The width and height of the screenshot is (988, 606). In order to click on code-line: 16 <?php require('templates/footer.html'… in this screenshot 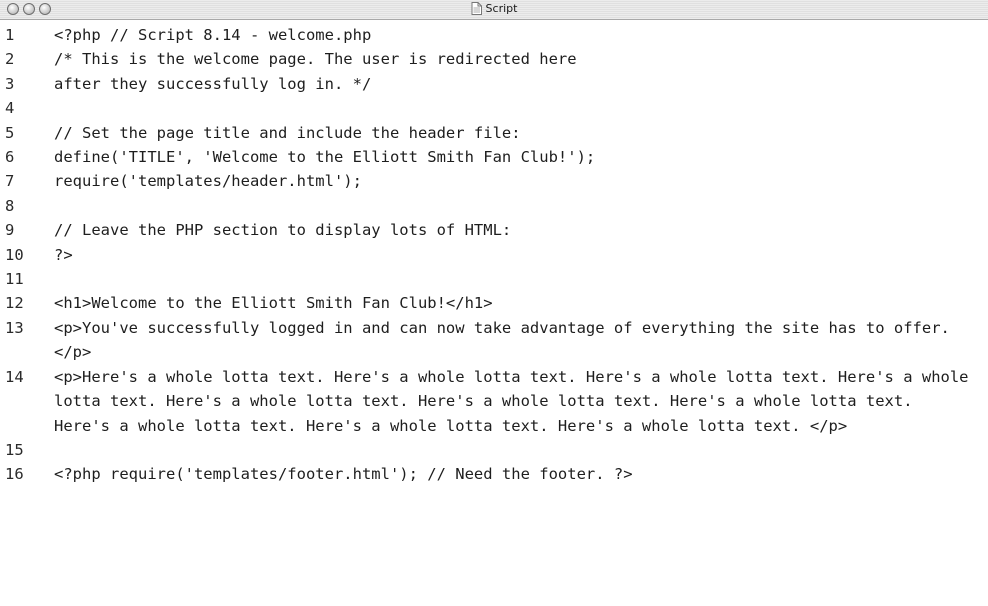, I will do `click(494, 474)`.